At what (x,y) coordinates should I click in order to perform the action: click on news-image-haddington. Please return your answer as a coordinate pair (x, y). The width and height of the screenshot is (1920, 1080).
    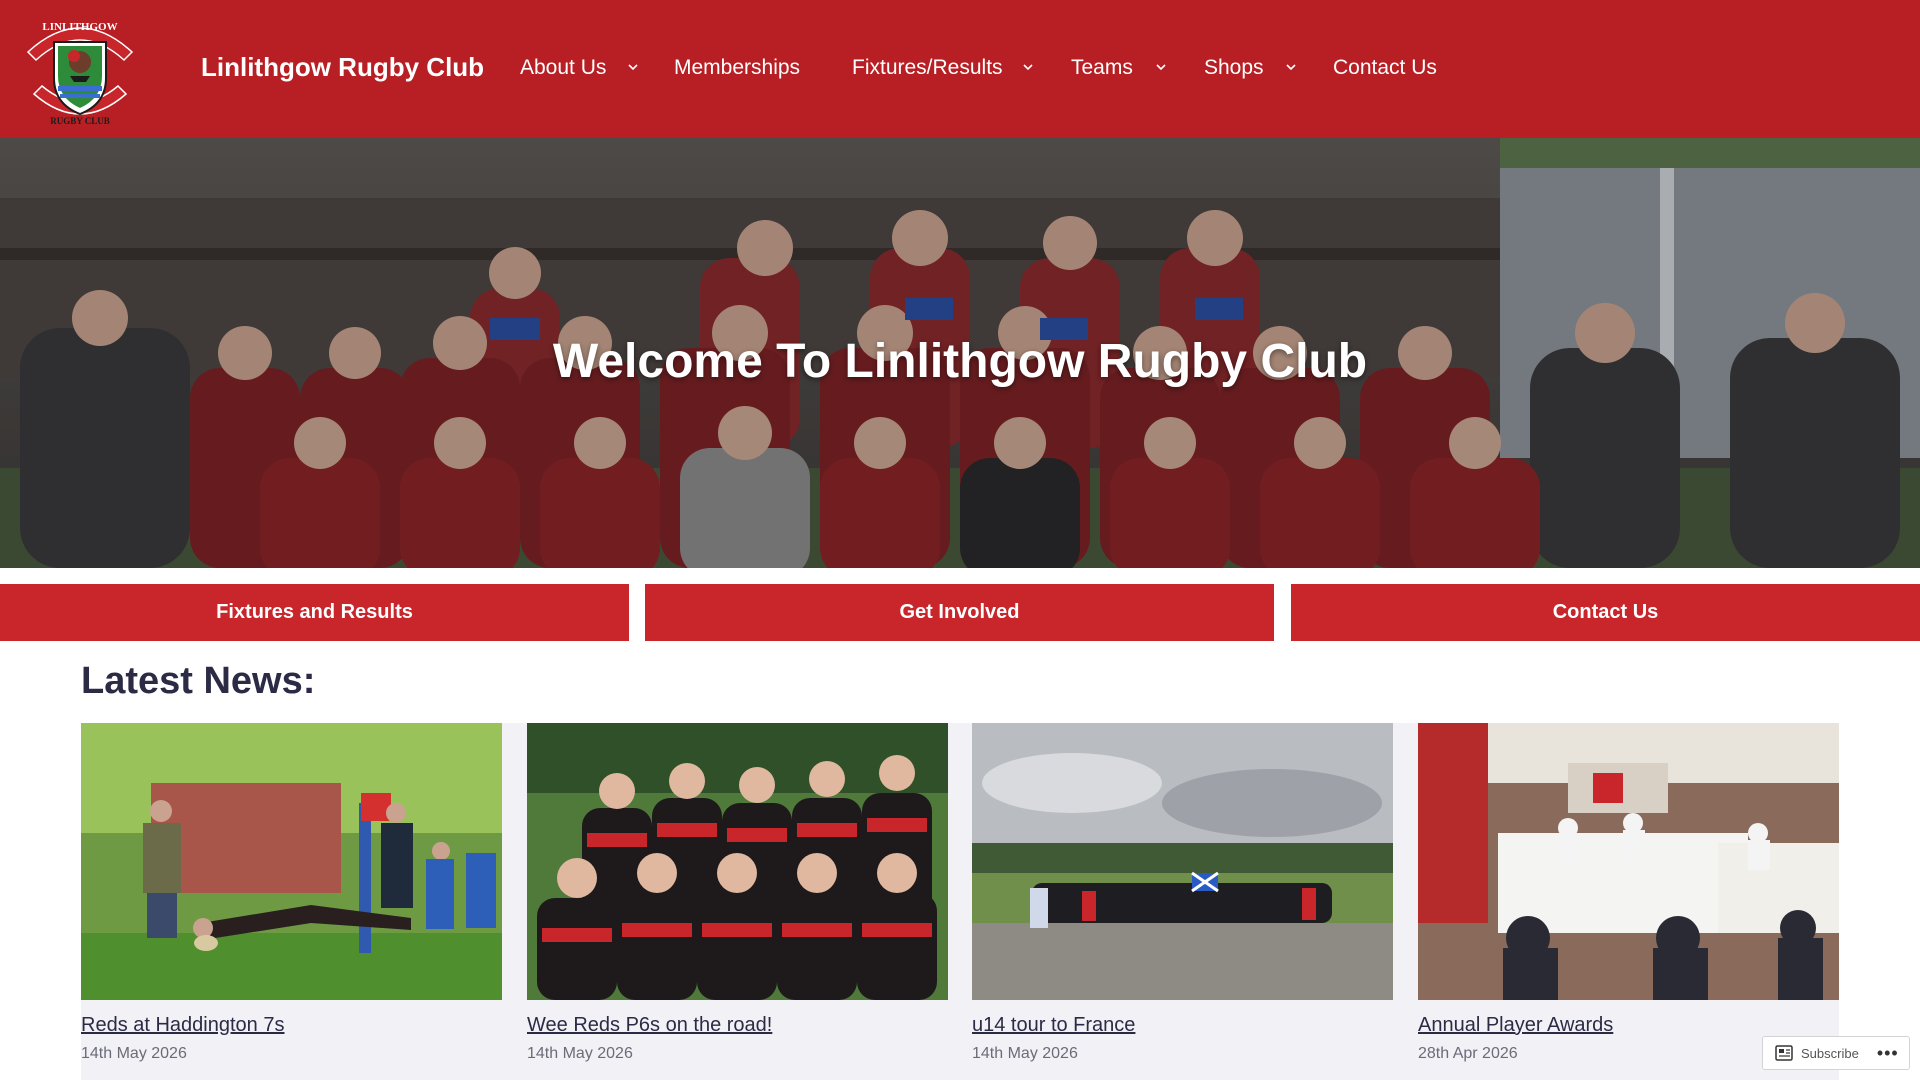
    Looking at the image, I should click on (291, 861).